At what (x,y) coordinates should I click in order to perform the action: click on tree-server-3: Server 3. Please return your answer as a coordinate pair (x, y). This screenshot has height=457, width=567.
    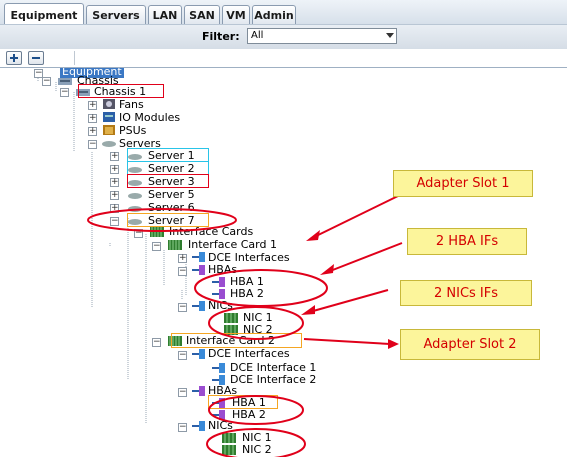
    Looking at the image, I should click on (171, 182).